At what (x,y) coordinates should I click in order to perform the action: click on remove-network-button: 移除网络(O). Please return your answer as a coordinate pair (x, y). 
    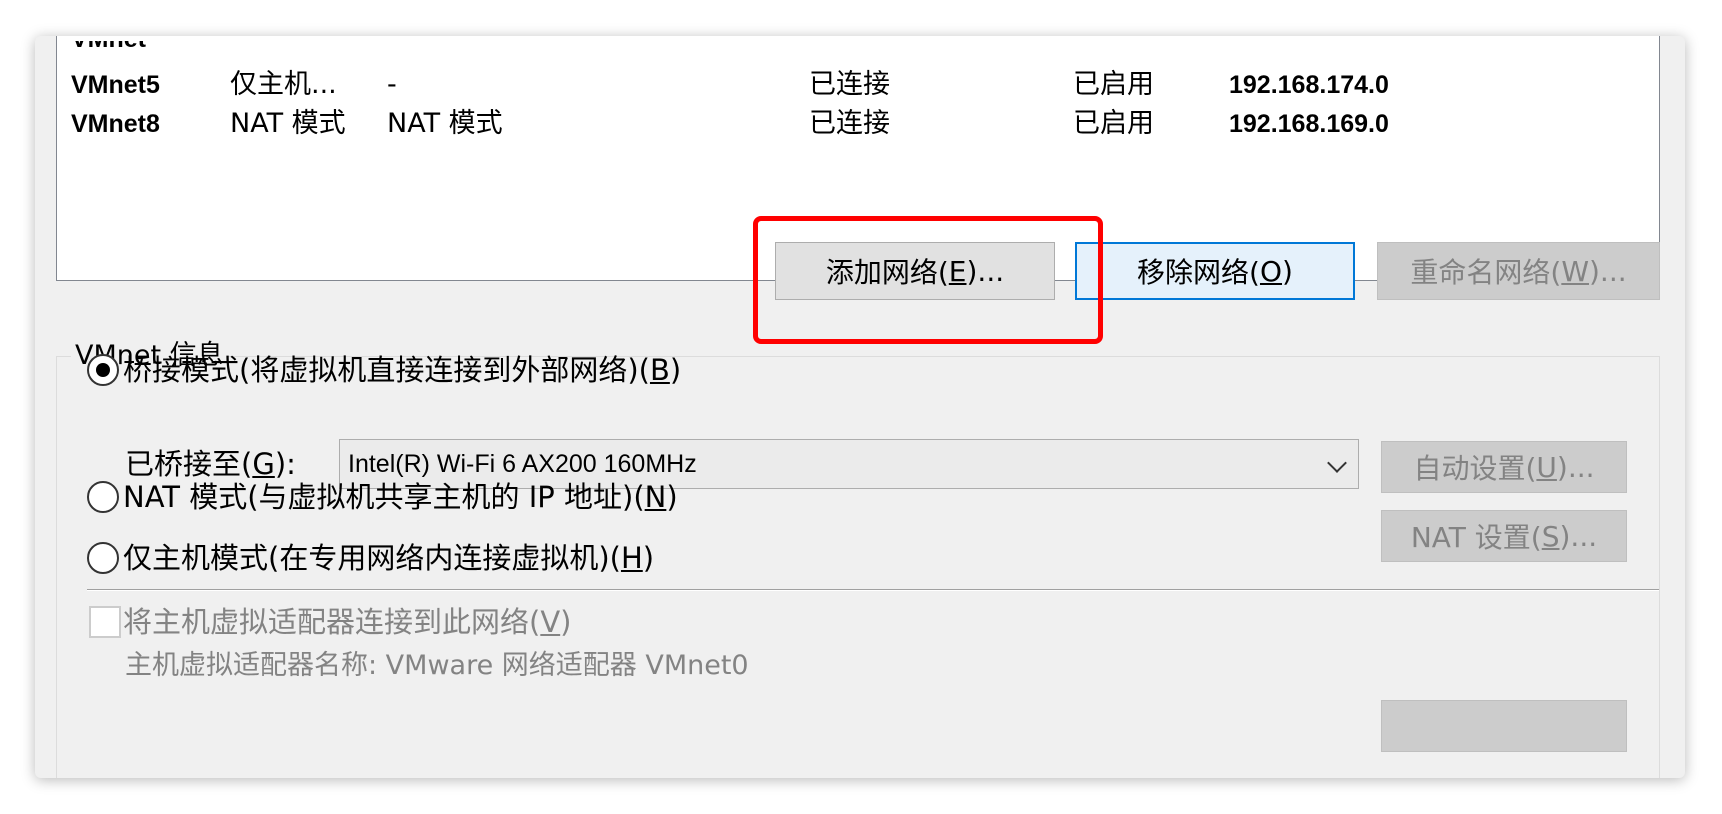
    Looking at the image, I should click on (1215, 271).